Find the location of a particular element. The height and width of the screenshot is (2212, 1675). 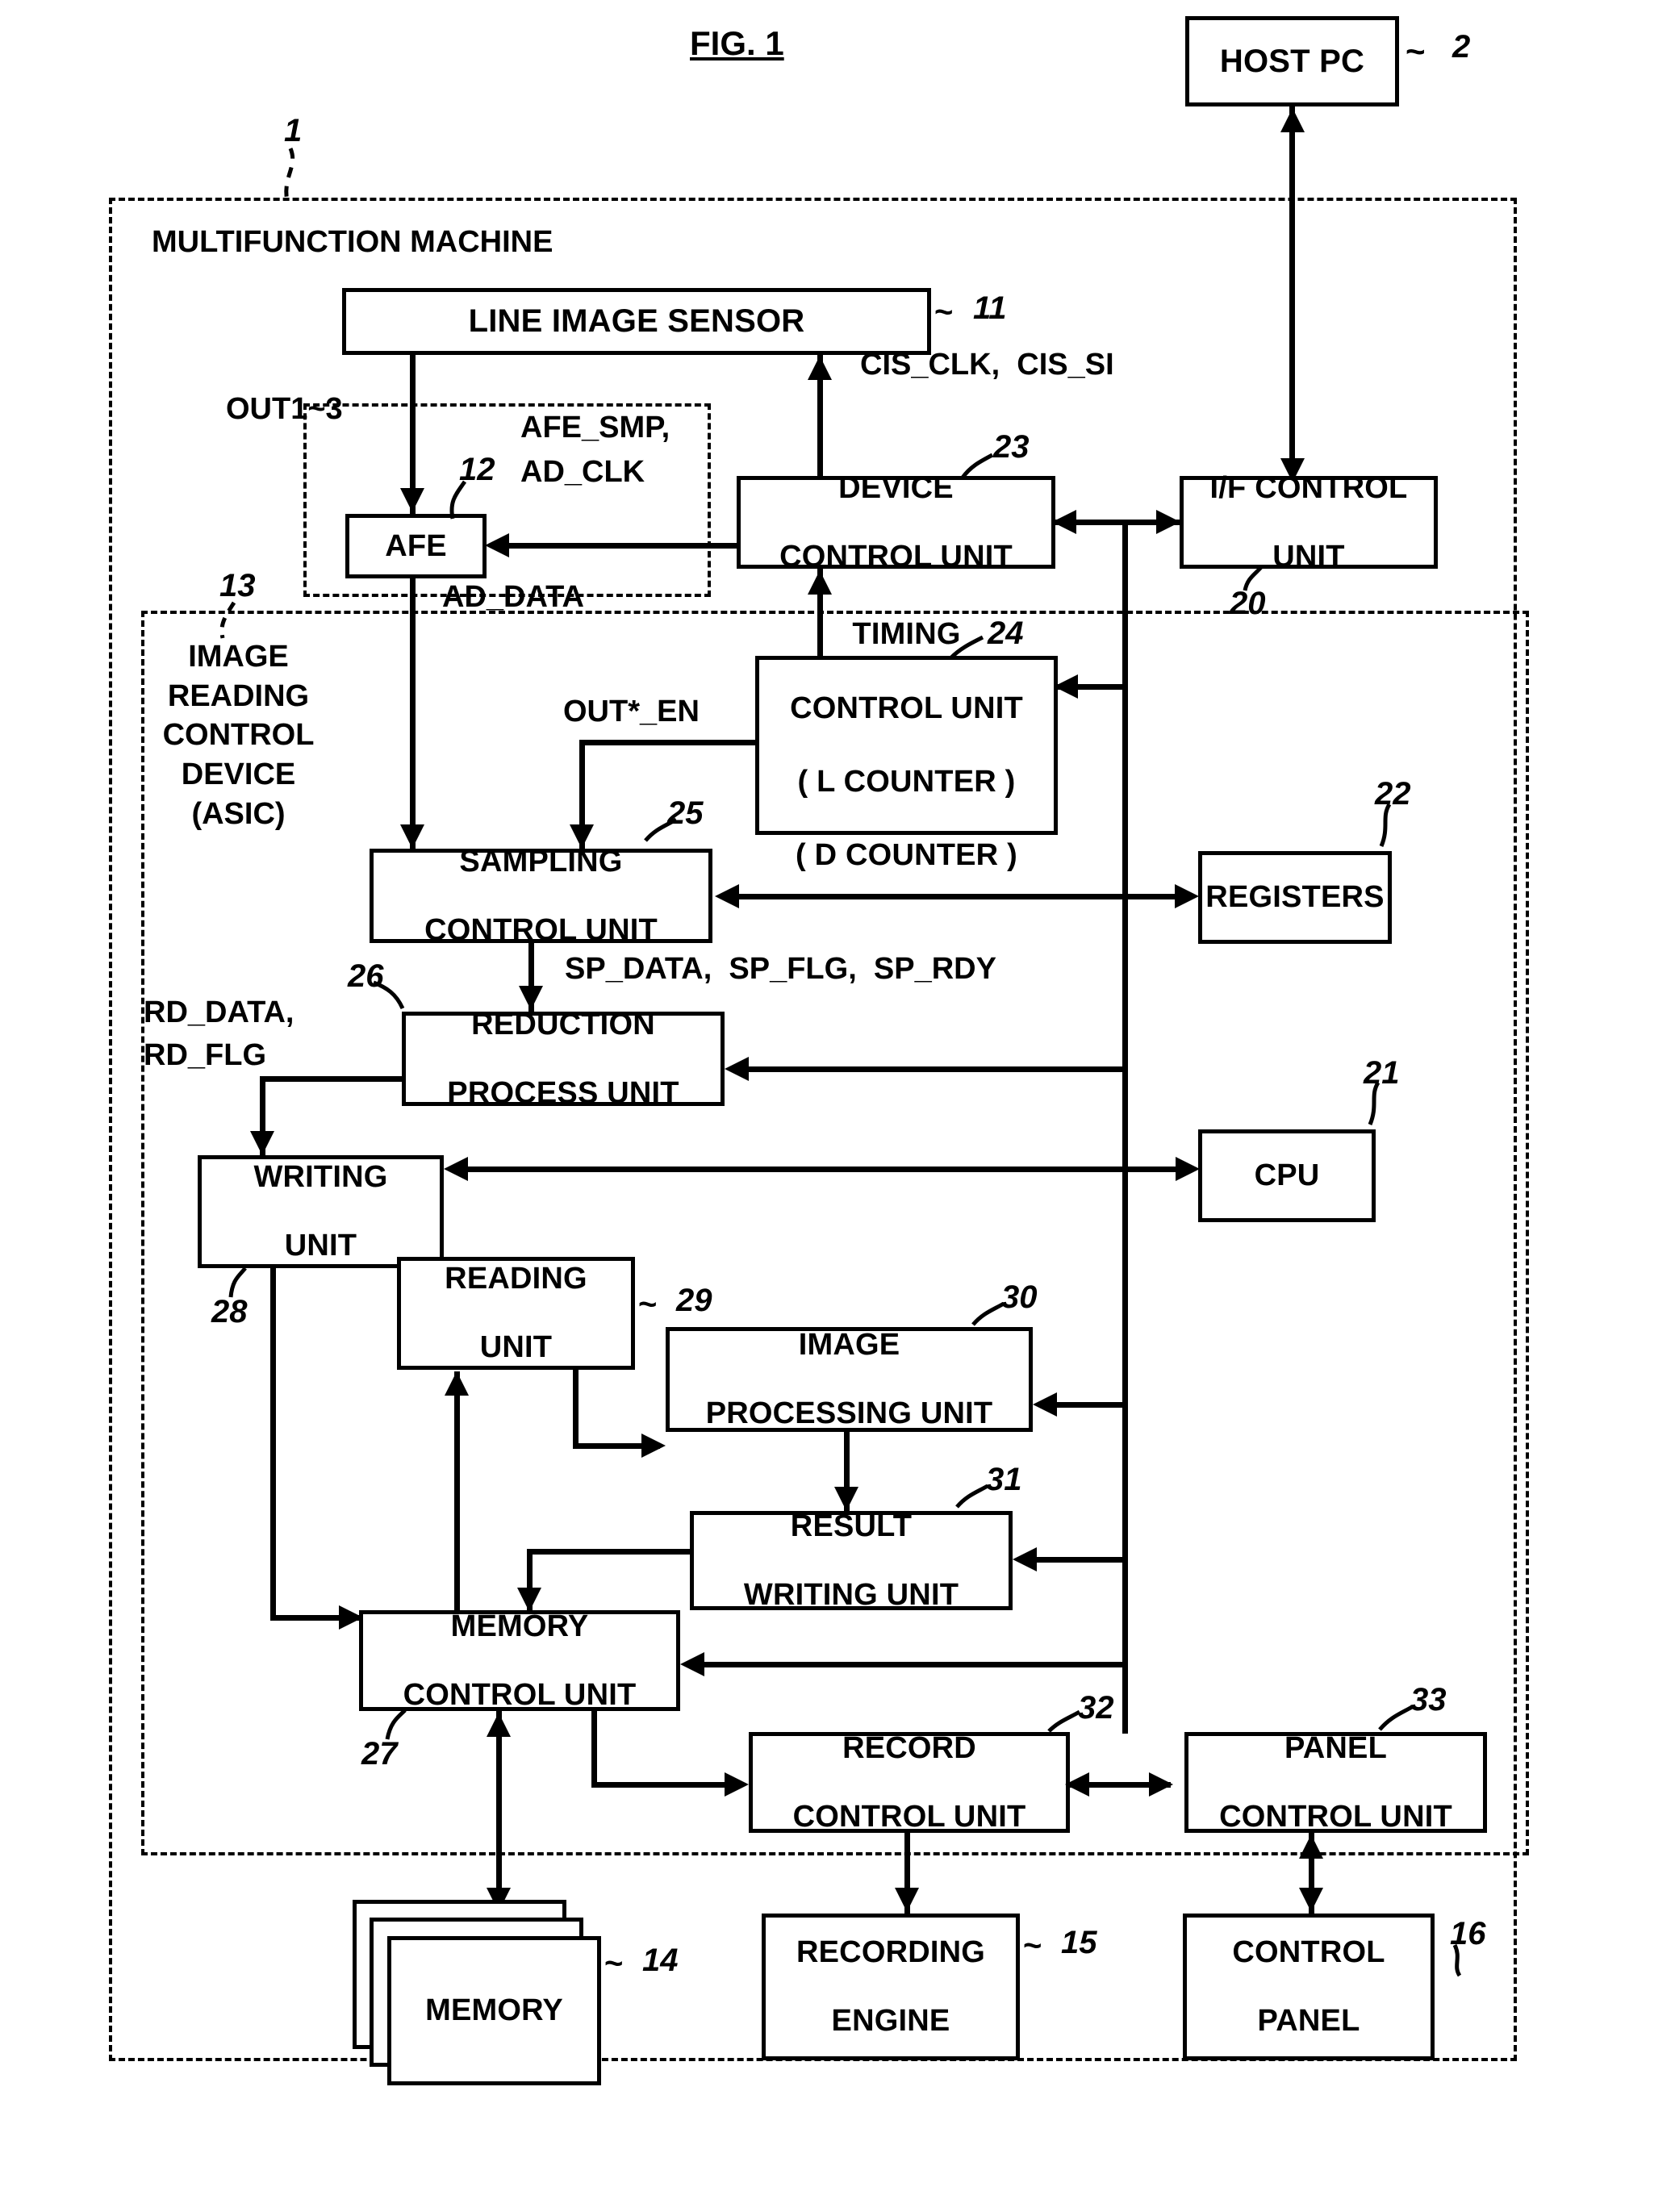

arrowhead-to-record-right is located at coordinates (1077, 1784).